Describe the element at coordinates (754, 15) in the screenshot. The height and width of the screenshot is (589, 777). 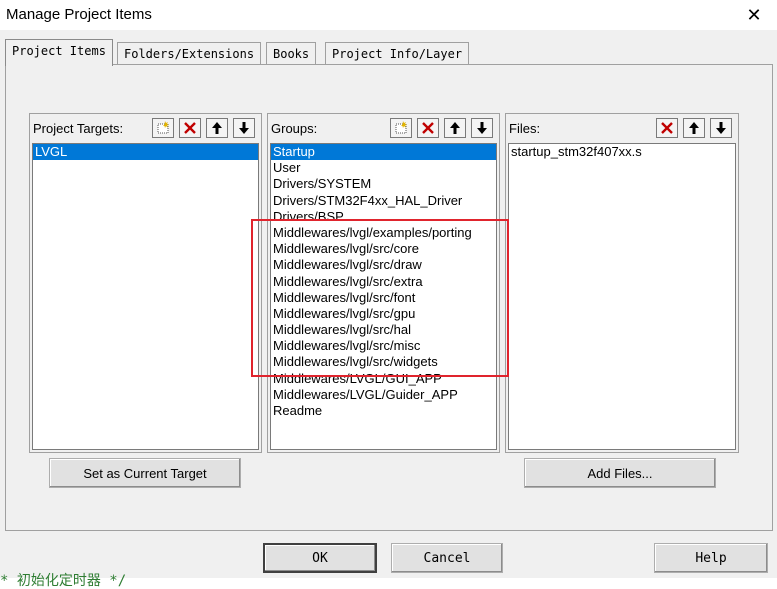
I see `close-icon: ✕` at that location.